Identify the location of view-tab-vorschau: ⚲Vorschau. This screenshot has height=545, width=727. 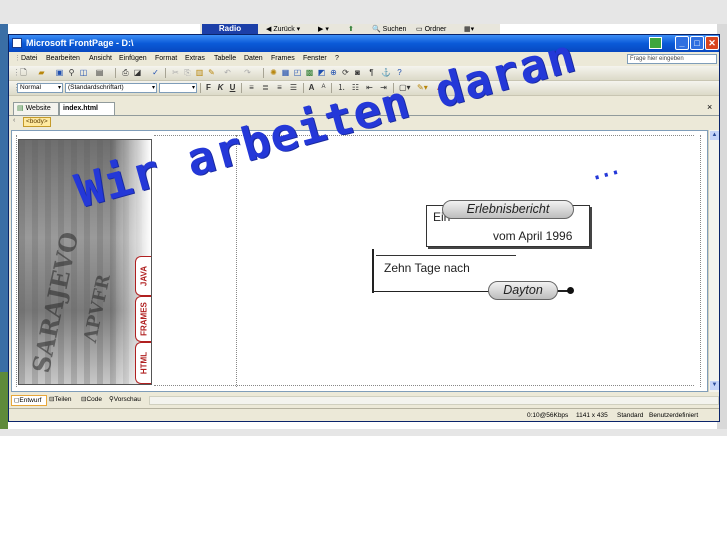
(129, 400).